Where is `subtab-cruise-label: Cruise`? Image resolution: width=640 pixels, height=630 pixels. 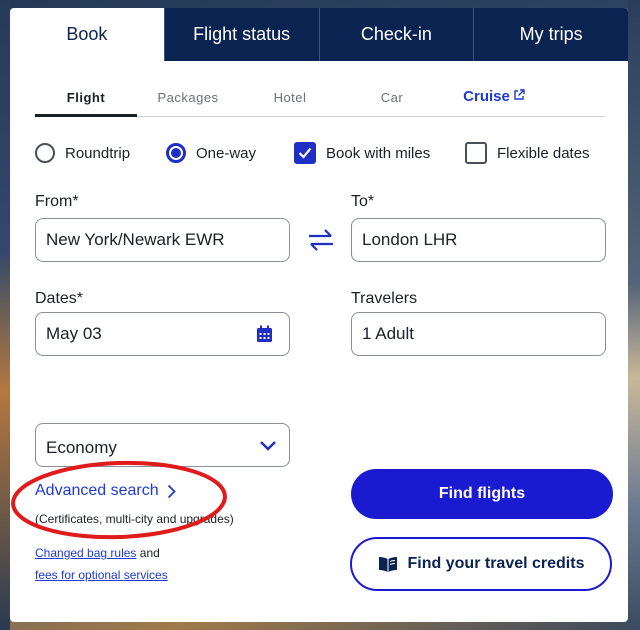 subtab-cruise-label: Cruise is located at coordinates (486, 96).